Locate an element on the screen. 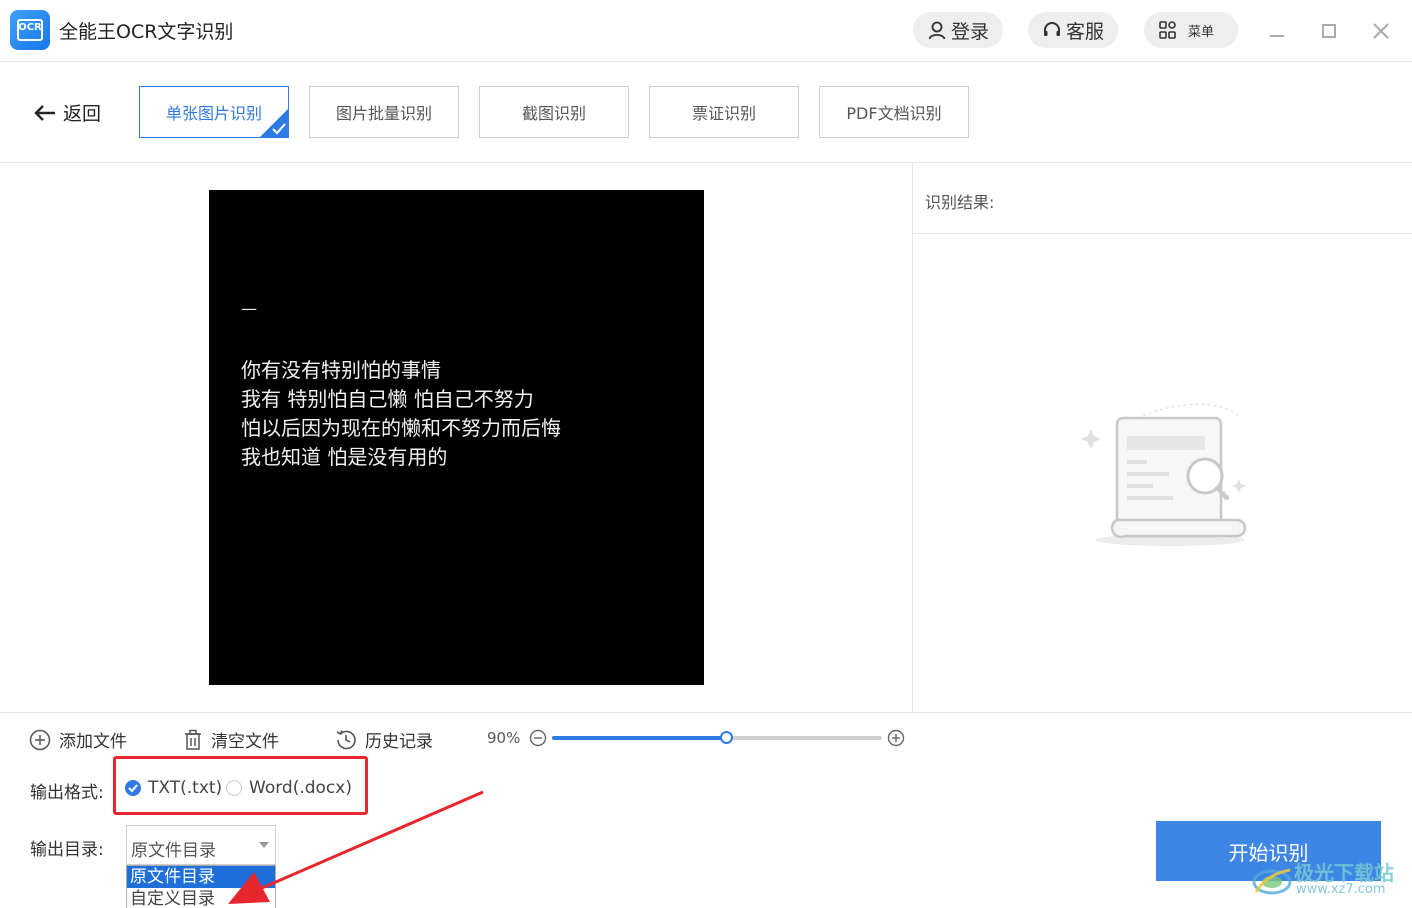  format-word-label: Word(.docx) is located at coordinates (300, 788).